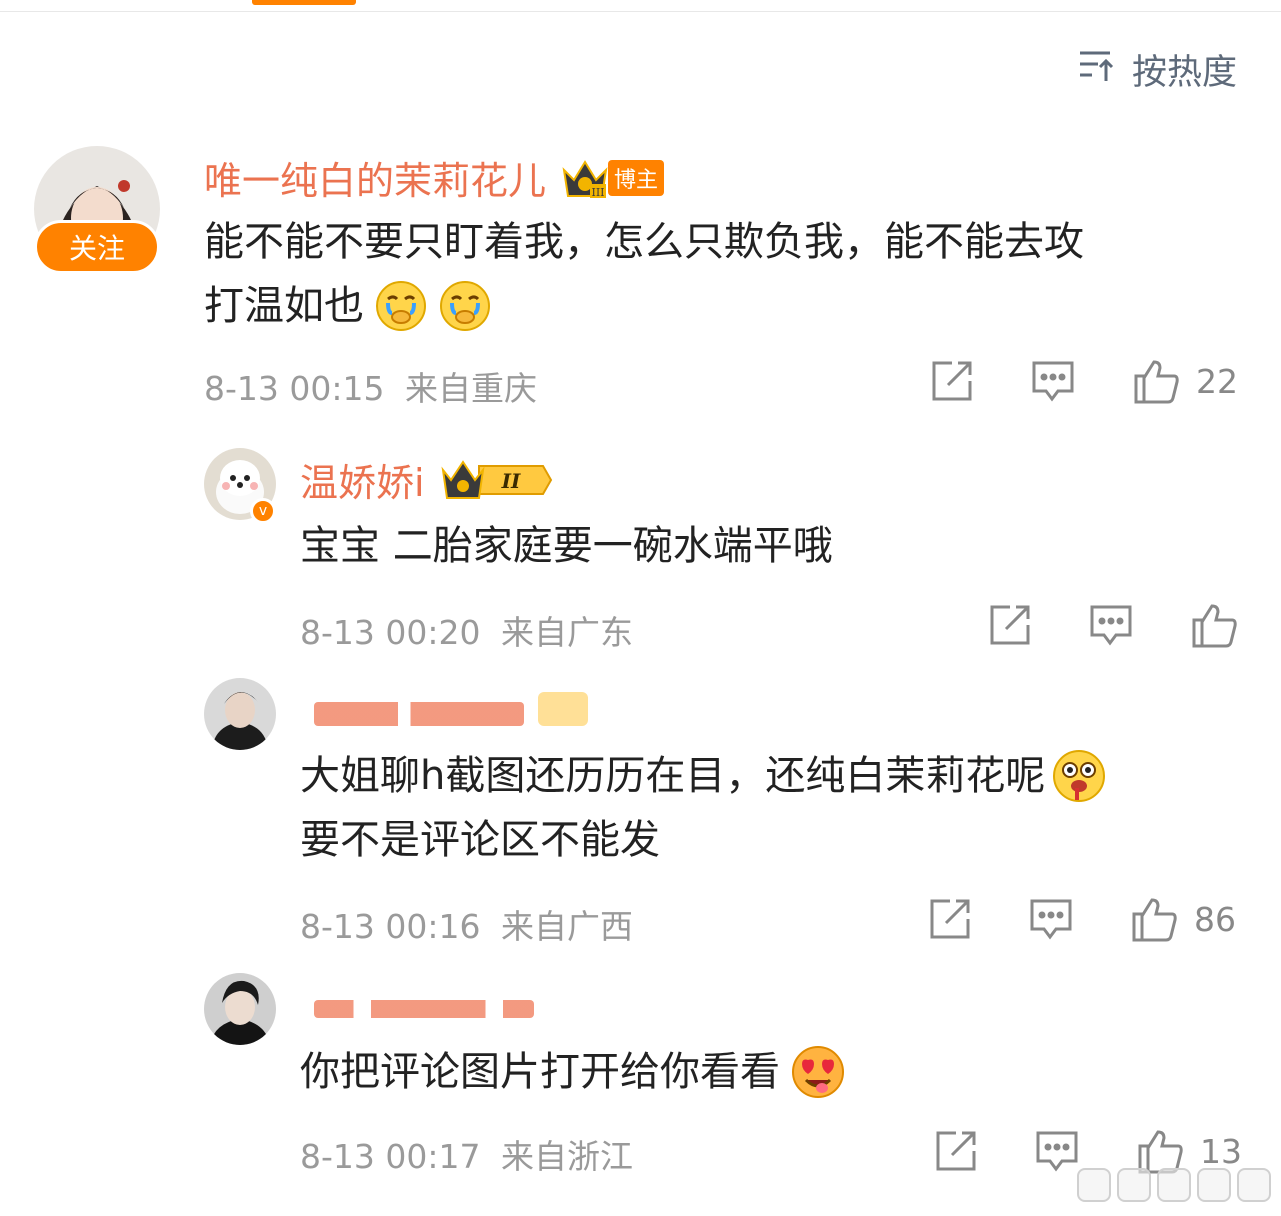  What do you see at coordinates (1221, 1151) in the screenshot?
I see `like-count: 13` at bounding box center [1221, 1151].